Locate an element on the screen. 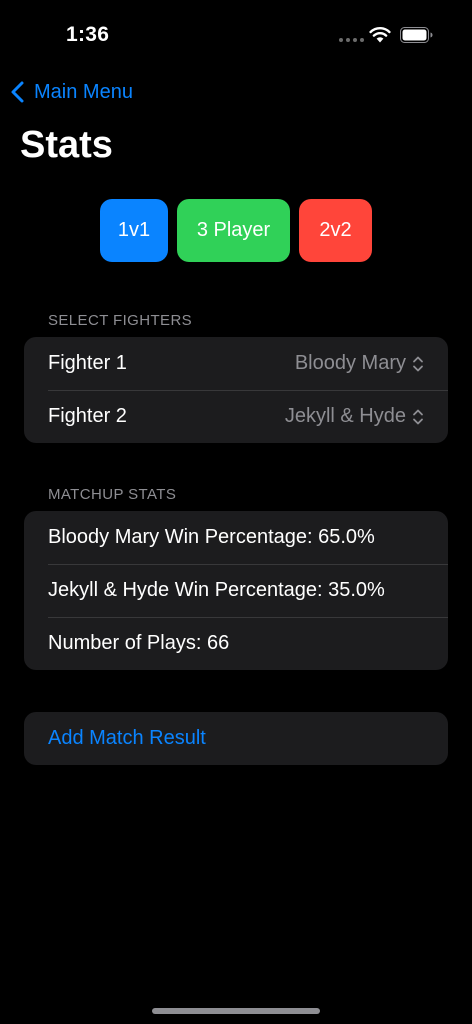 This screenshot has width=472, height=1024. fighter-2-value-wrap: Jekyll & Hyde is located at coordinates (354, 416).